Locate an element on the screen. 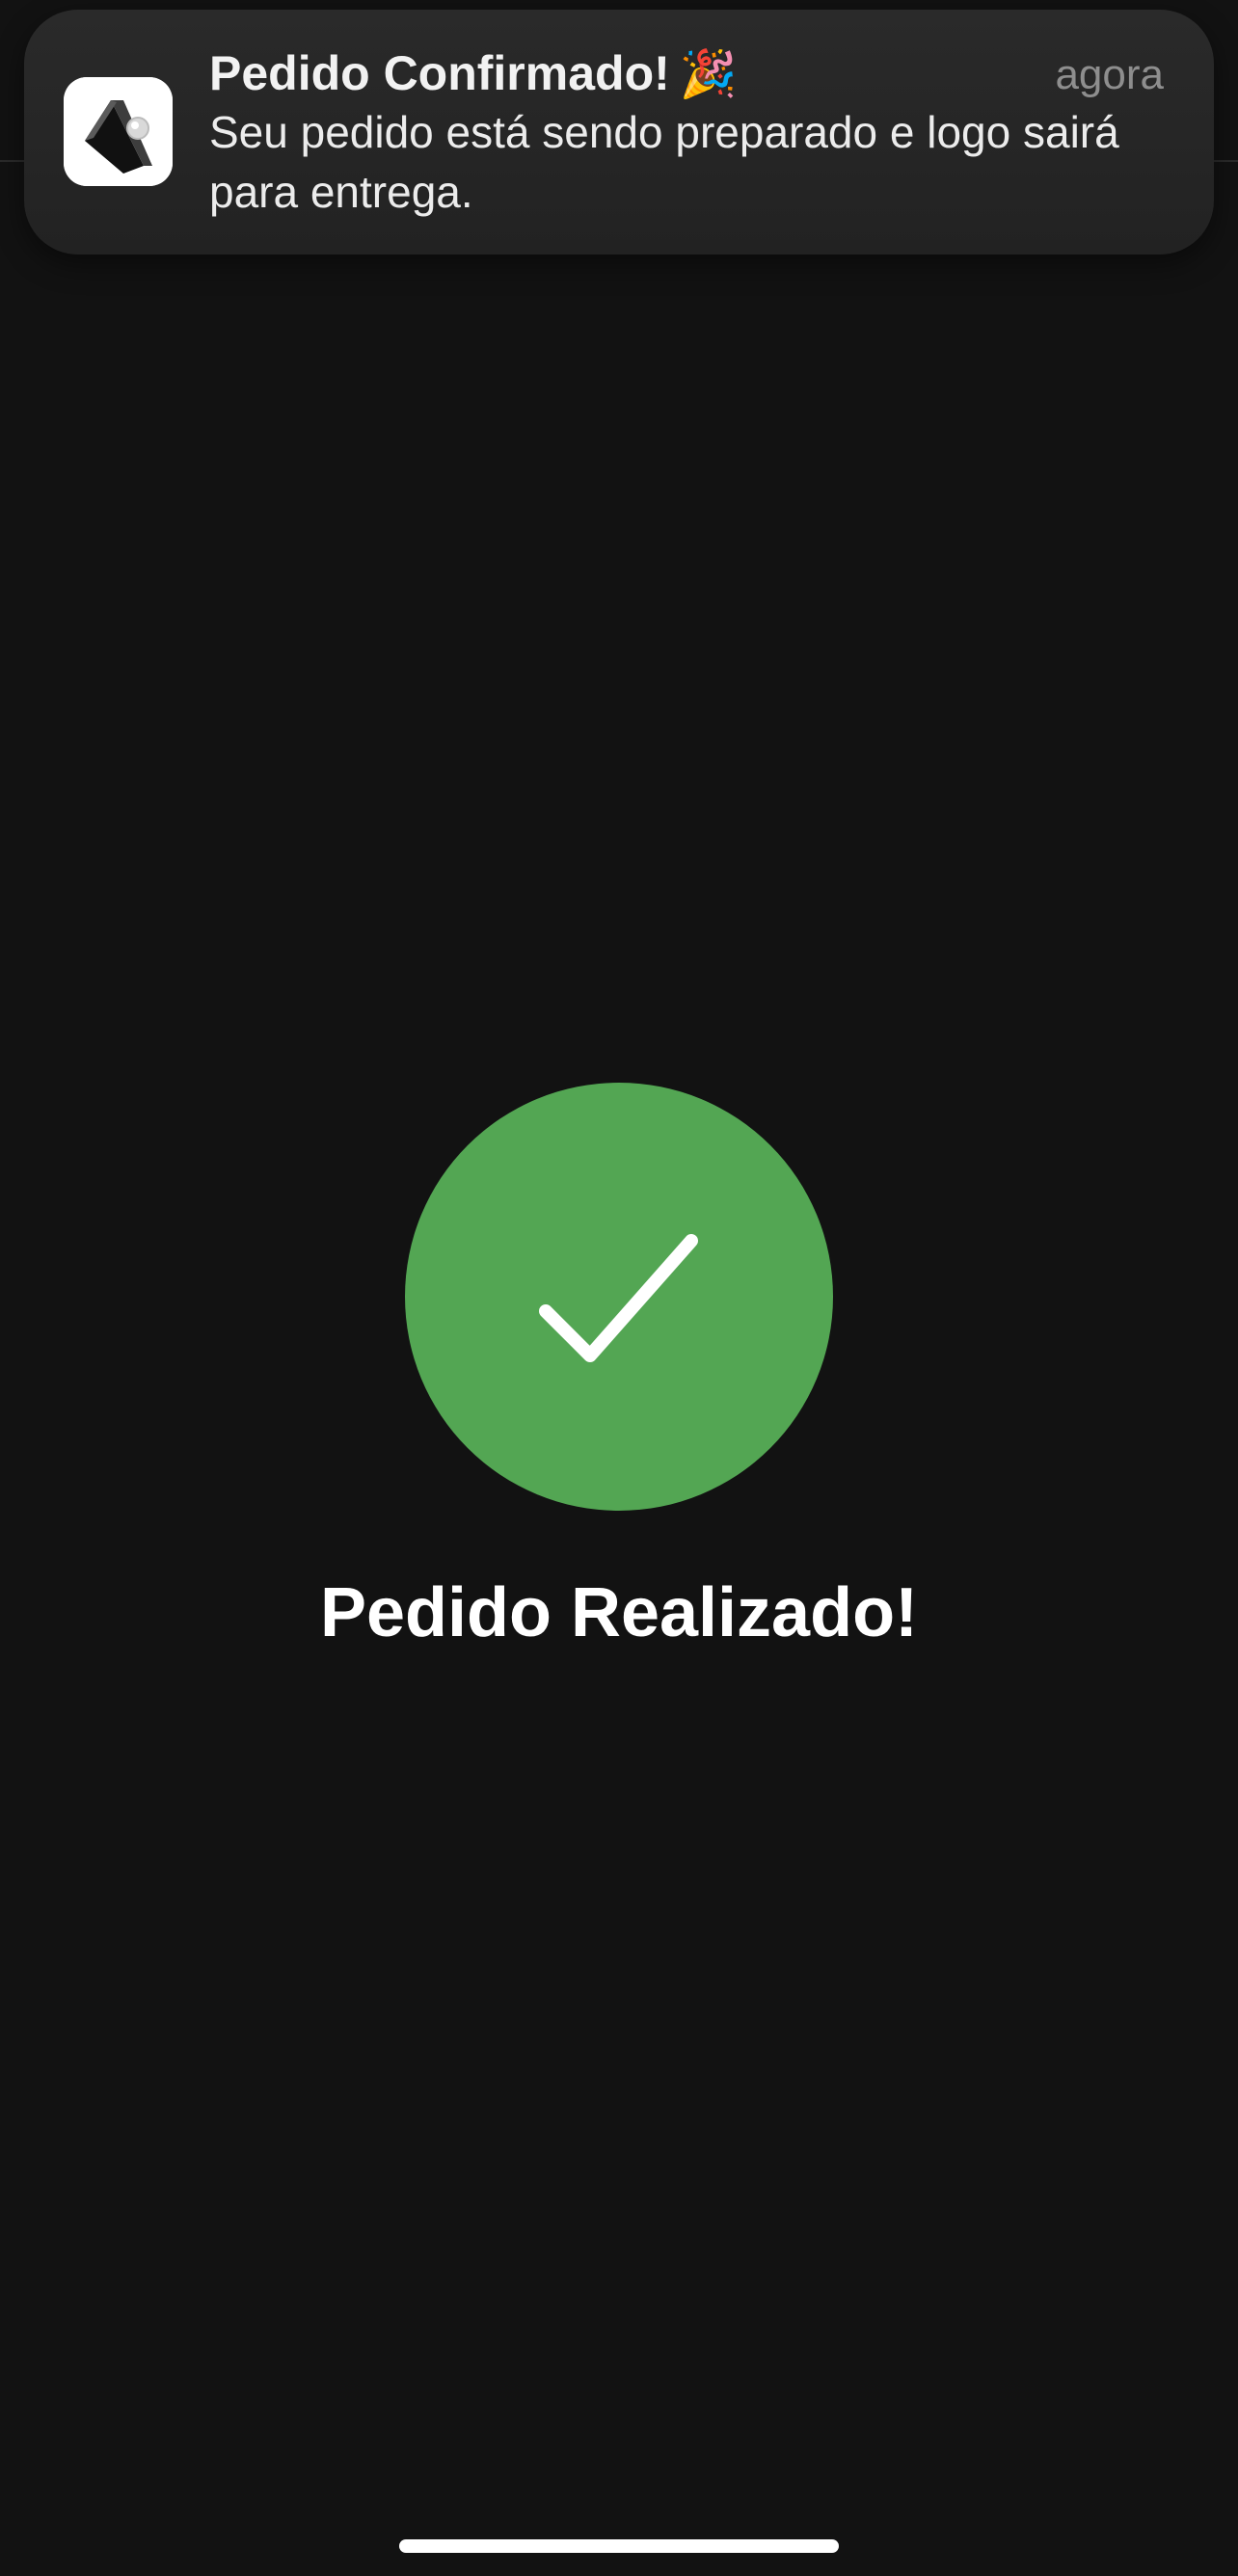 The height and width of the screenshot is (2576, 1238). checkmark-icon is located at coordinates (618, 1298).